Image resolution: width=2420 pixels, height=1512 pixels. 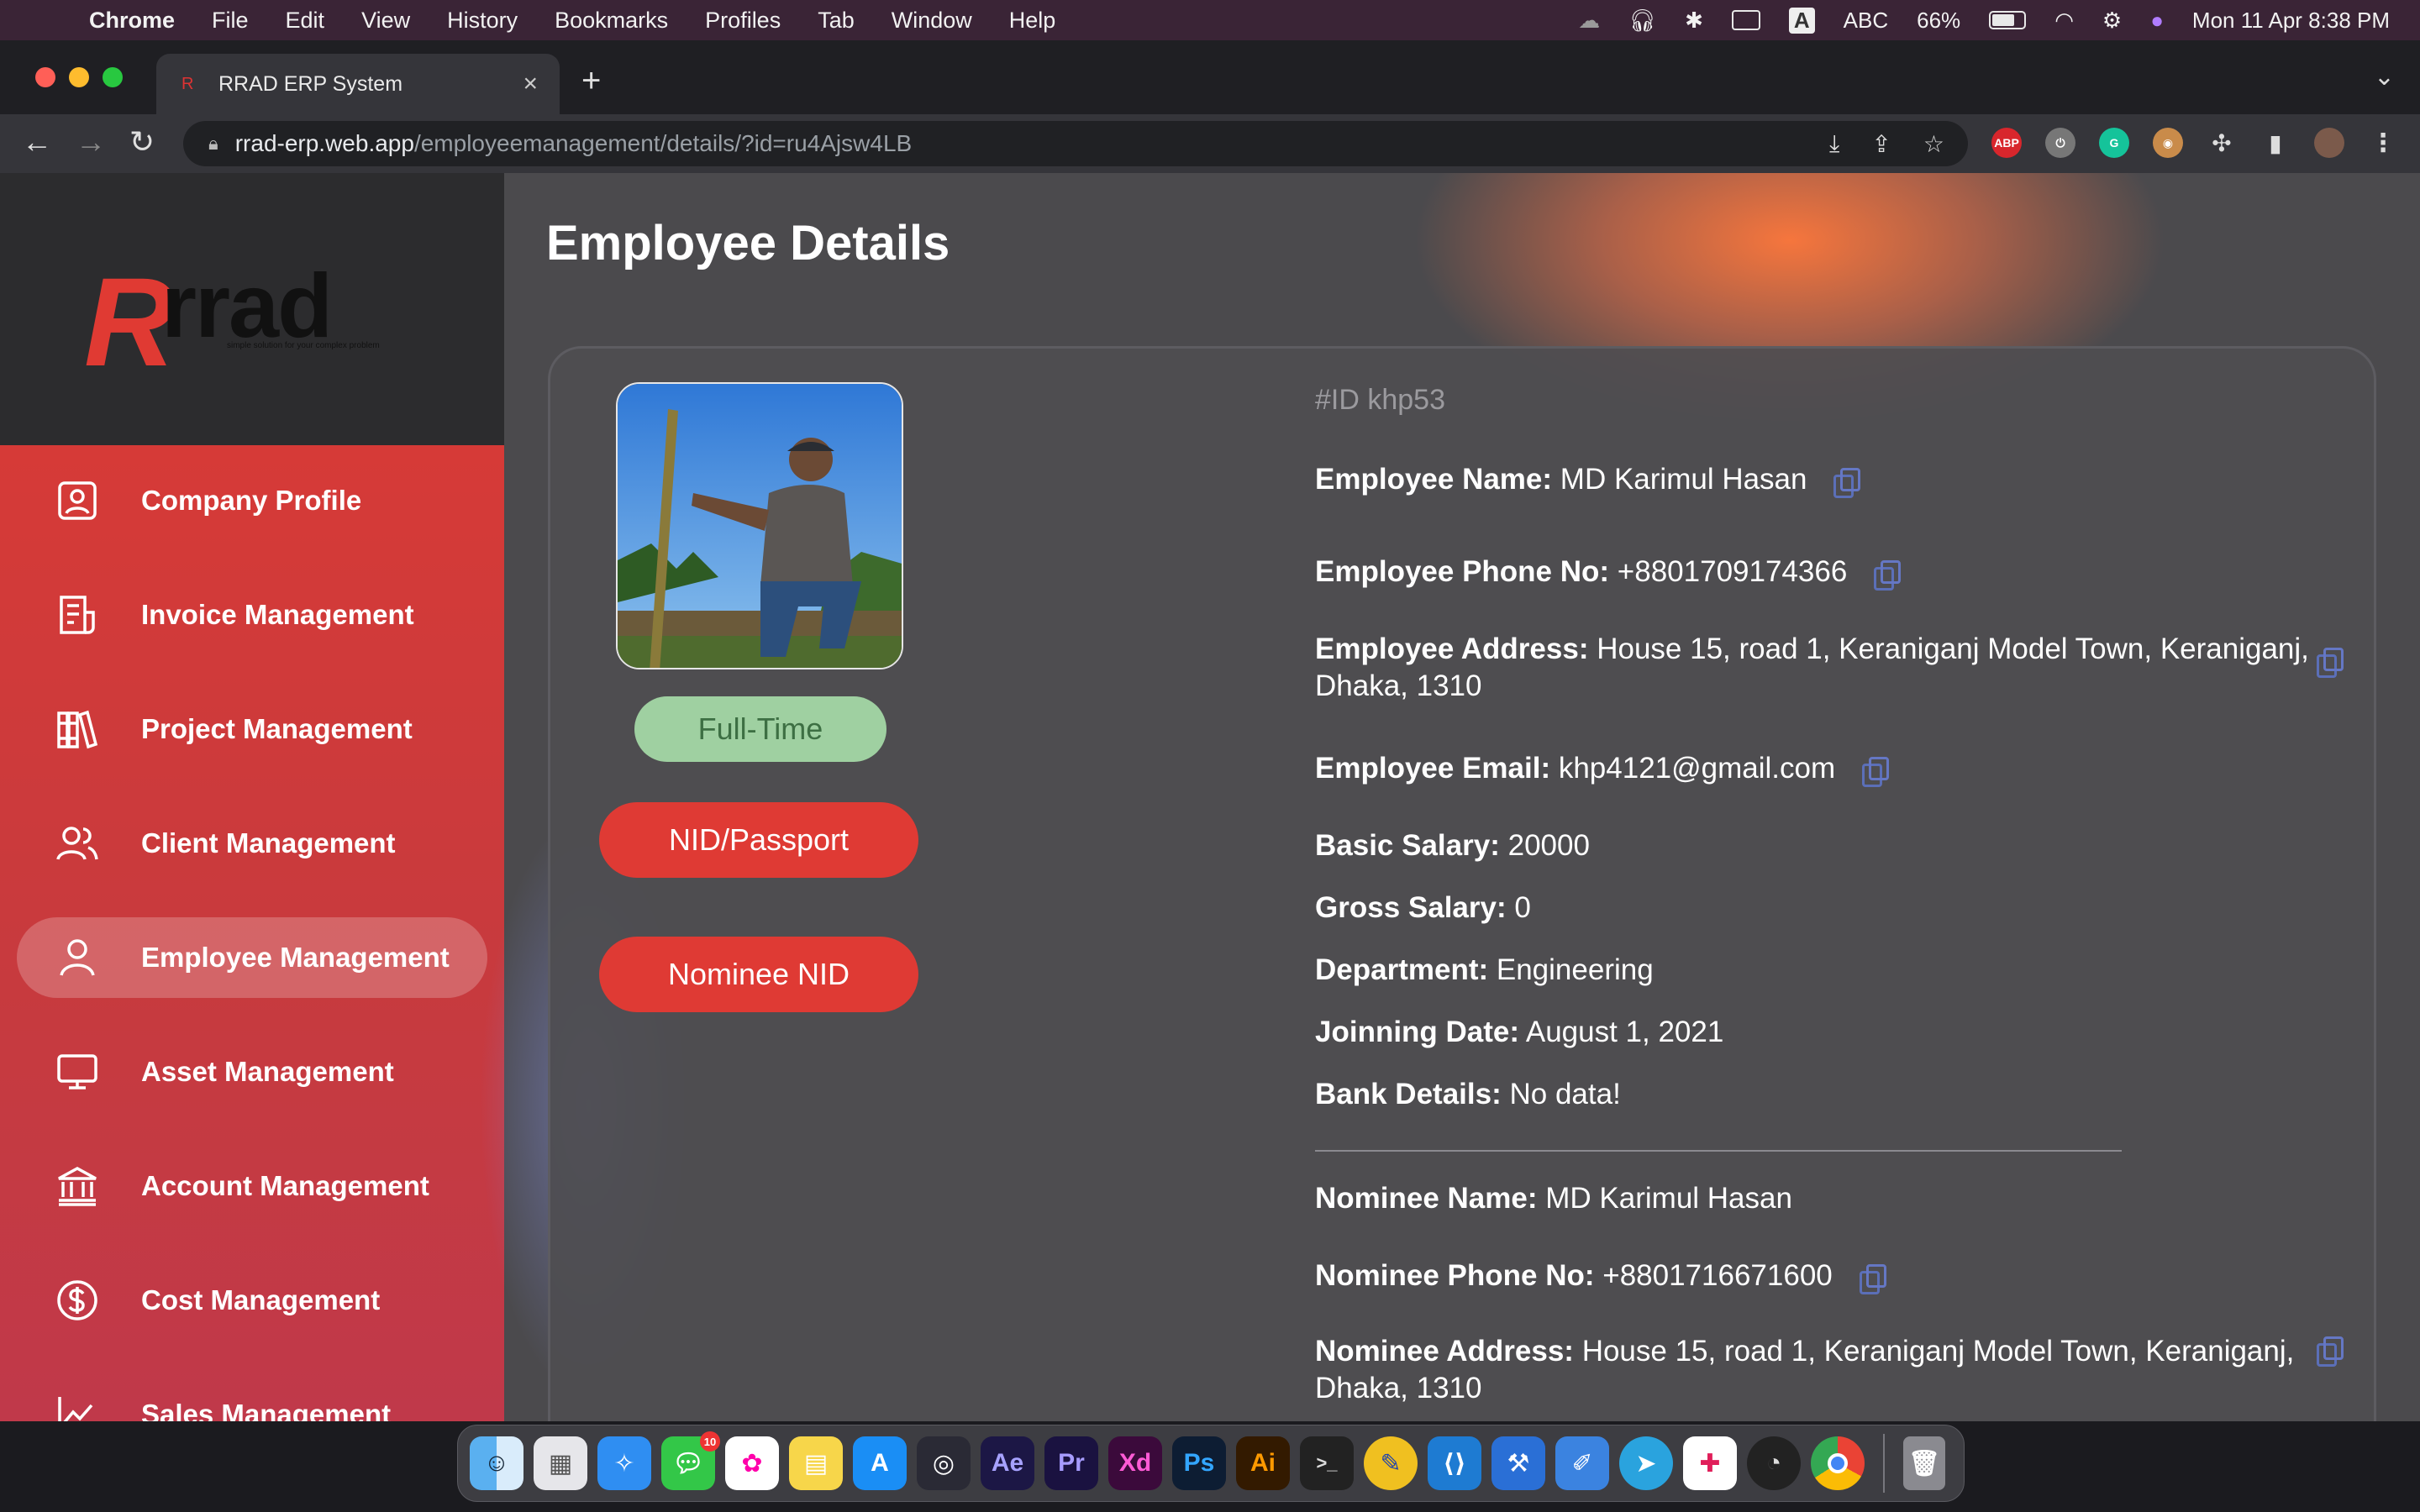 What do you see at coordinates (2008, 20) in the screenshot?
I see `battery-icon` at bounding box center [2008, 20].